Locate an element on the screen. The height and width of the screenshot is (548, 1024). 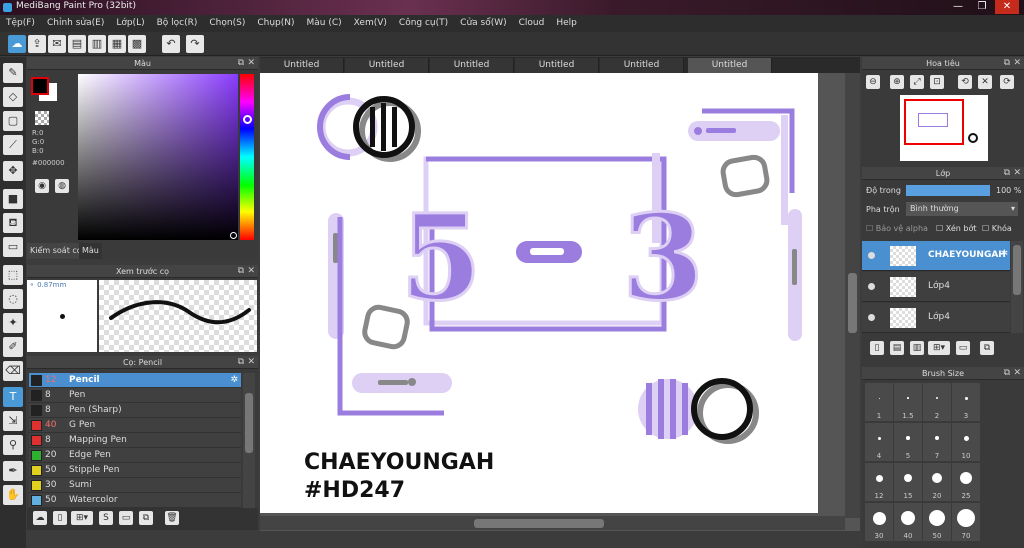
brush-item-pen-sharp: 8 Pen (Sharp) is located at coordinates (135, 410).